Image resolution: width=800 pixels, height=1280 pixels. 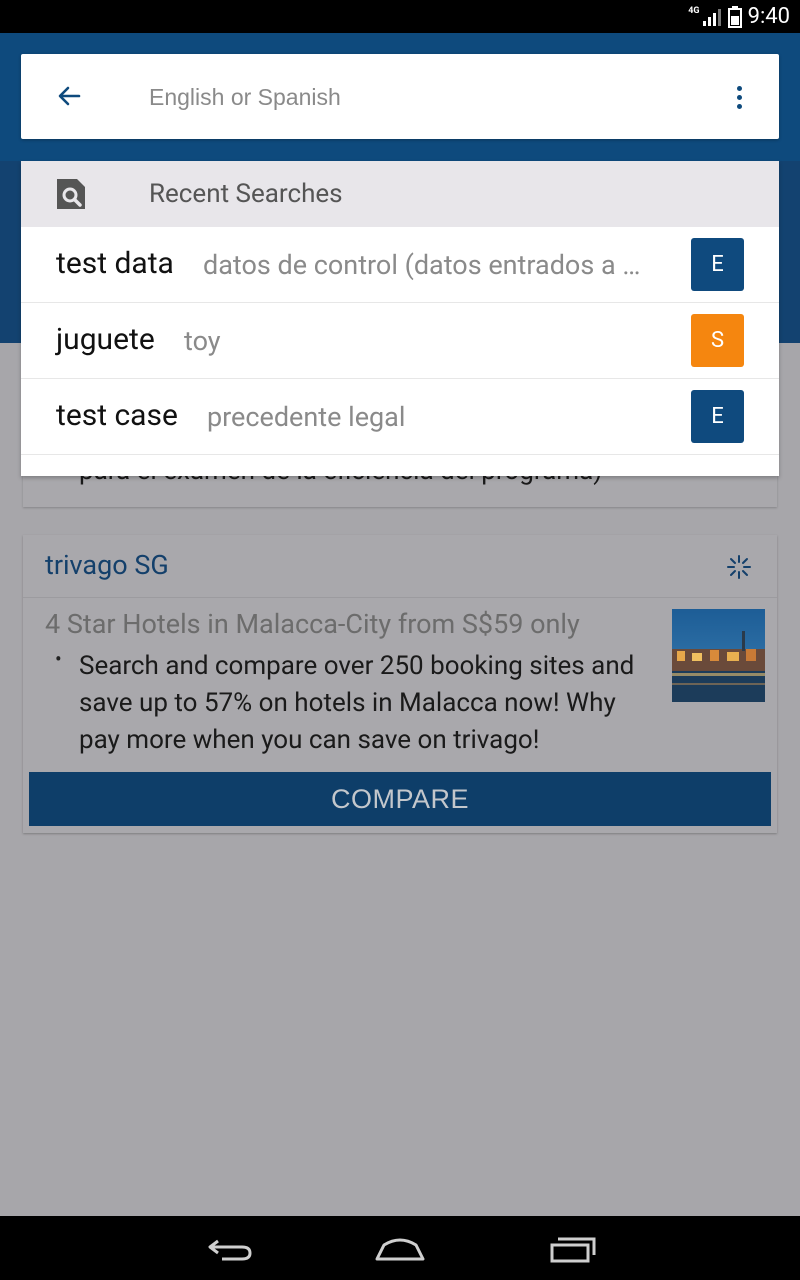 I want to click on recent-search-item: test case precedente legal E, so click(x=400, y=417).